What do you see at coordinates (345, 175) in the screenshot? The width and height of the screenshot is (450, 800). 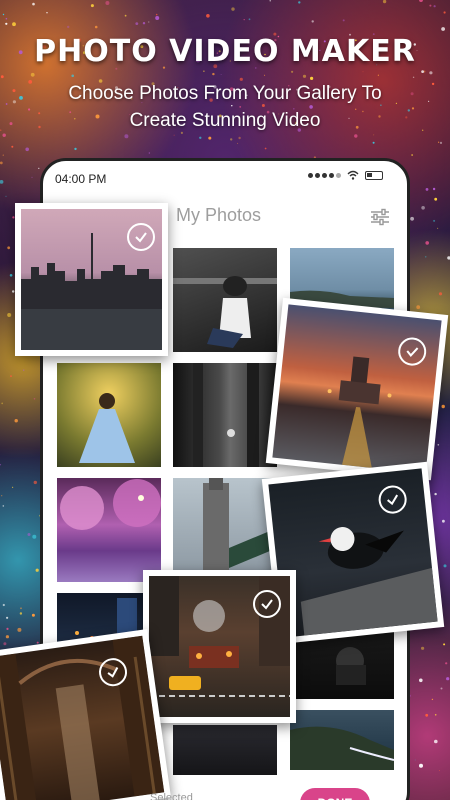 I see `status-icons` at bounding box center [345, 175].